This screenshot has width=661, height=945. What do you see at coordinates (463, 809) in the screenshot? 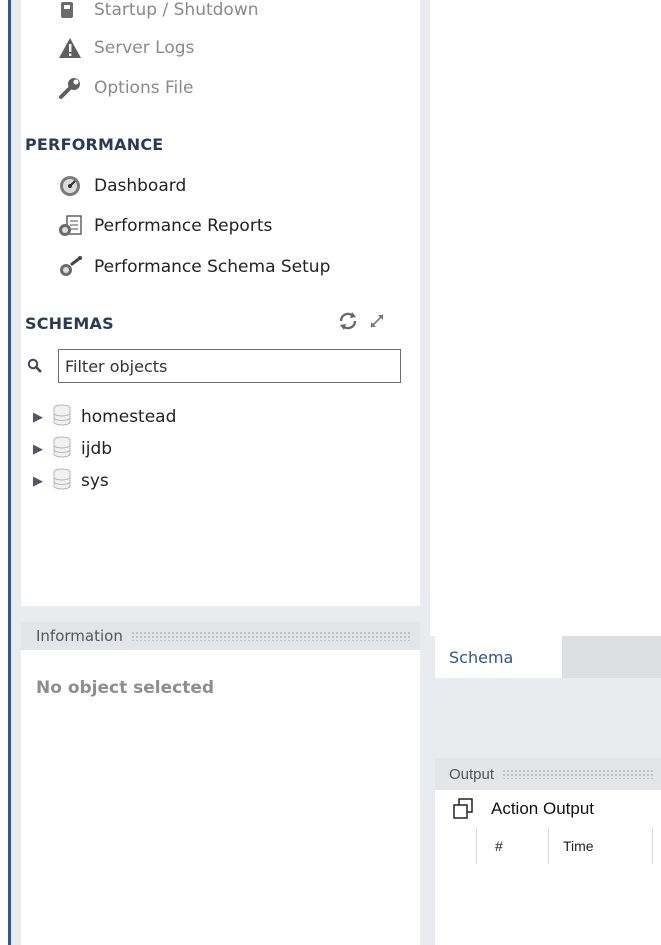
I see `copy-windows-icon` at bounding box center [463, 809].